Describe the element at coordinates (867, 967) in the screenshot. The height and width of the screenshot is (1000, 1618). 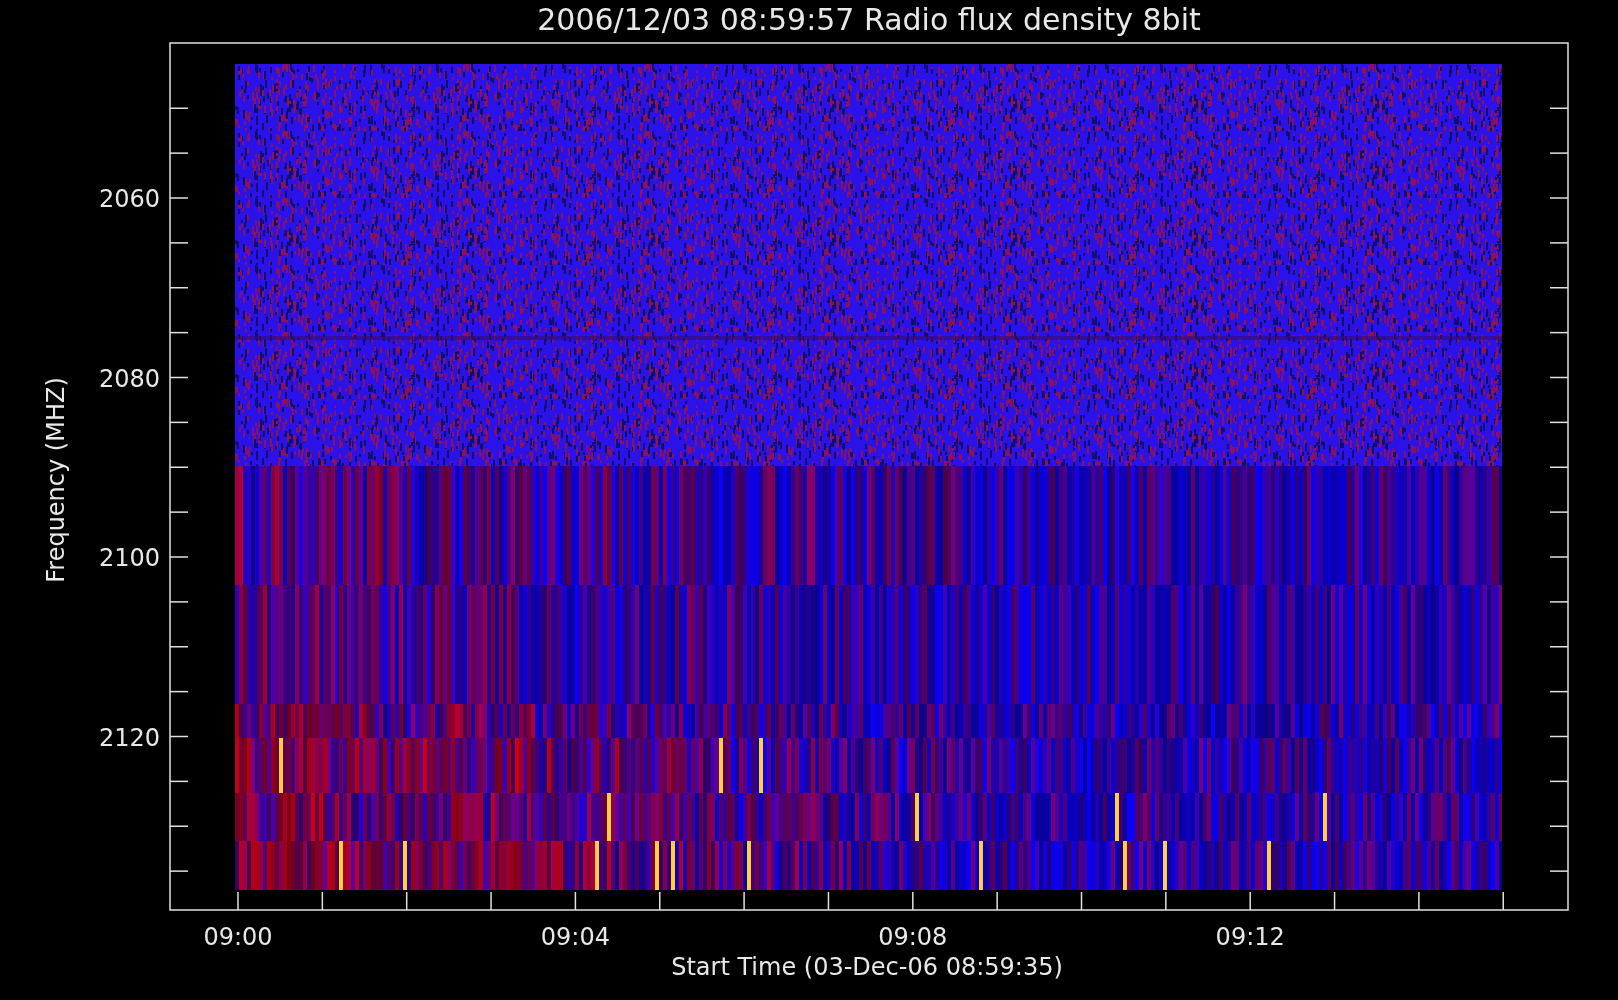
I see `x-axis-label: Start Time (03-Dec-06 08:59:35)` at that location.